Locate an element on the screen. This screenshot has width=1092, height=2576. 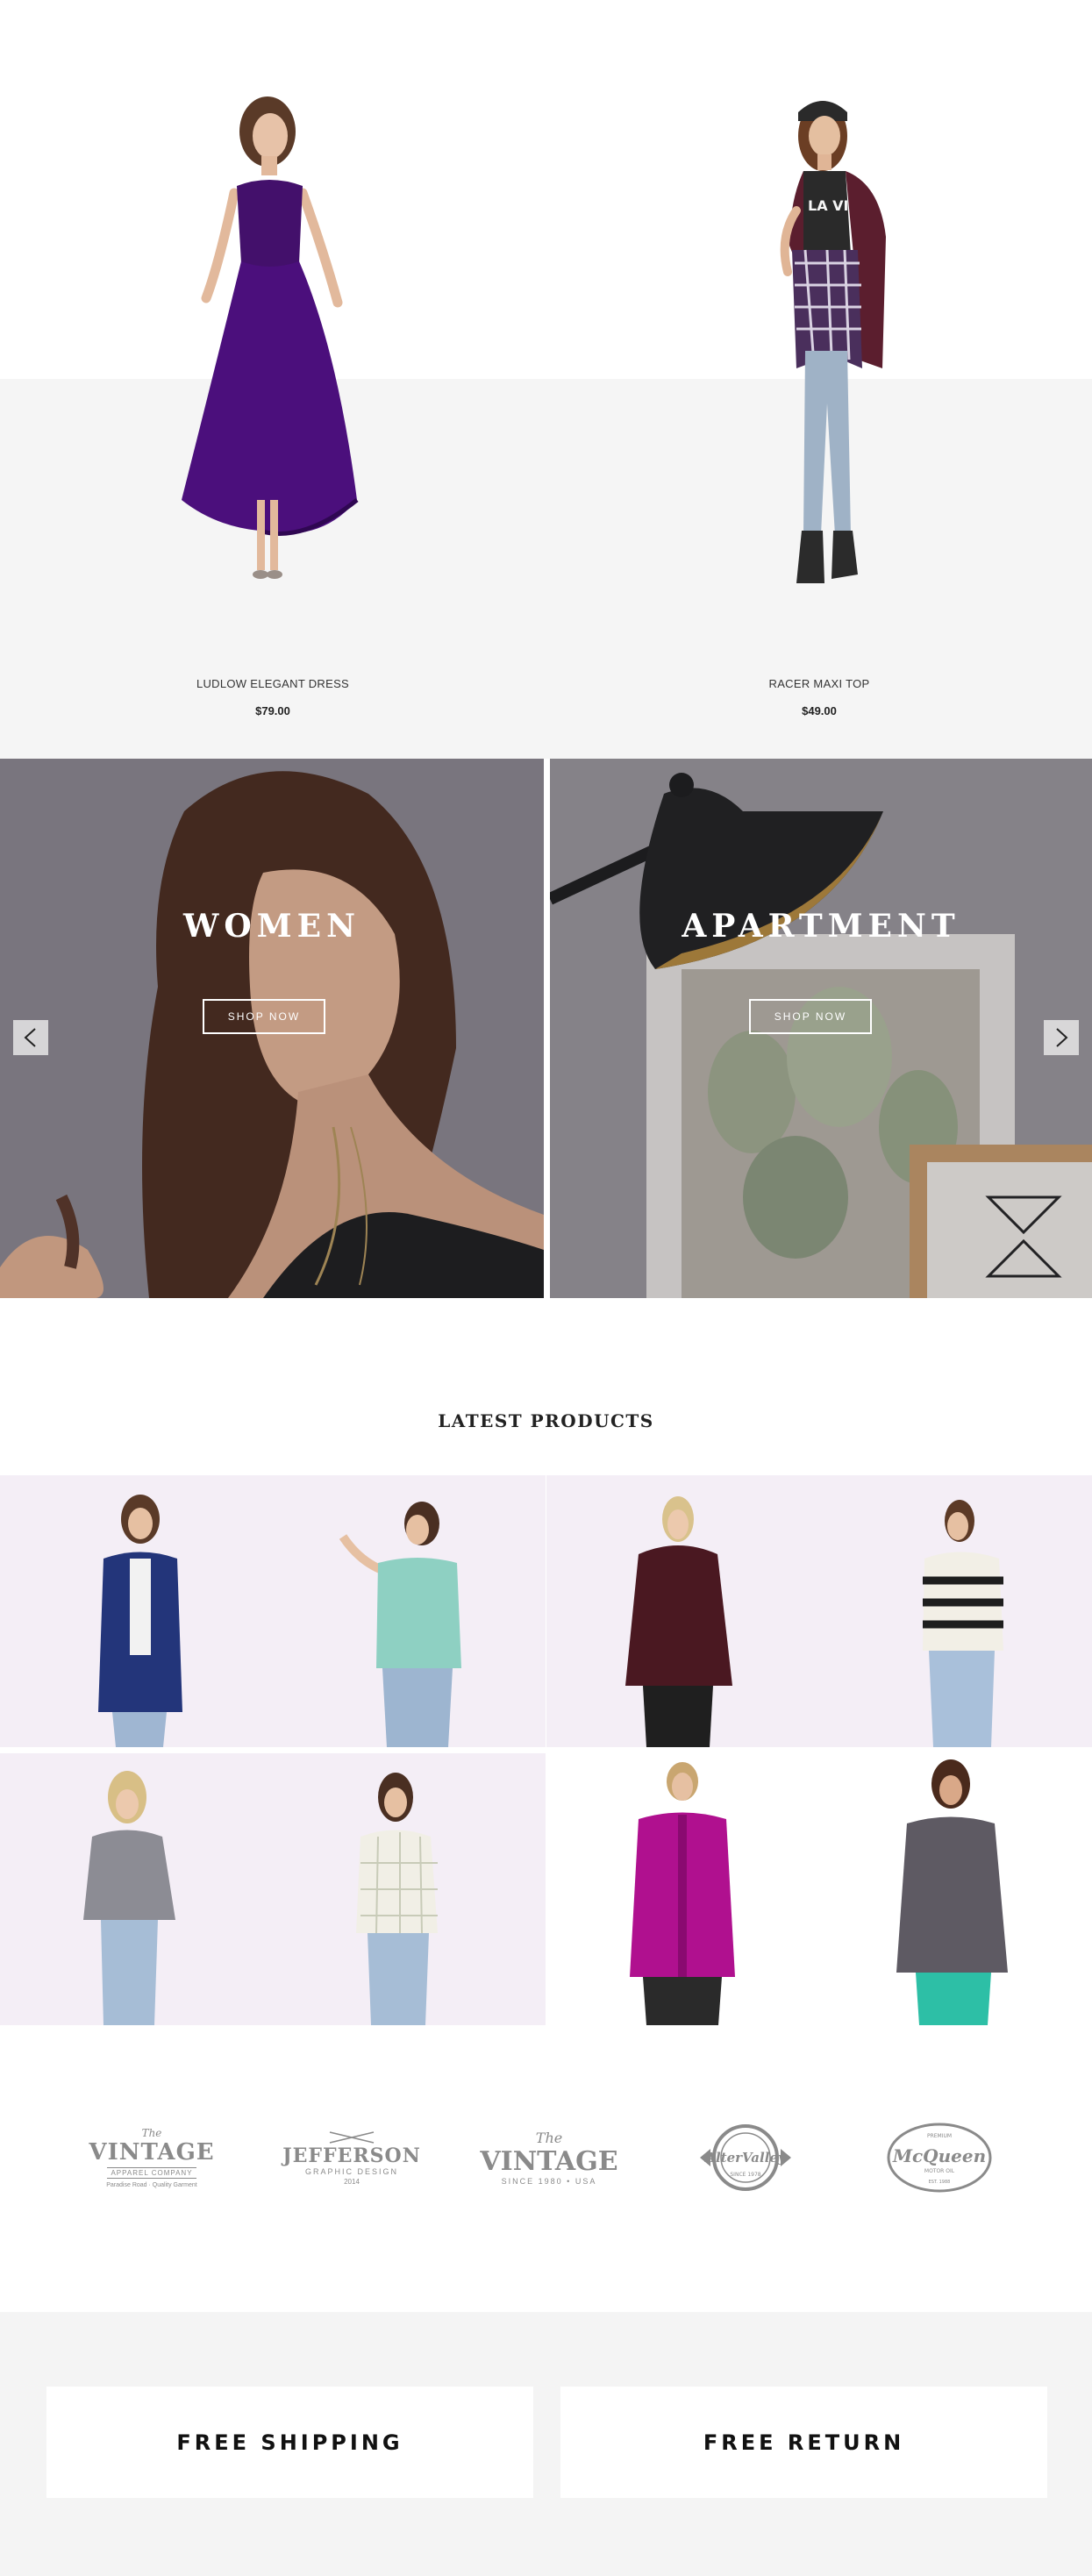
chevron-right-icon is located at coordinates (1061, 1038).